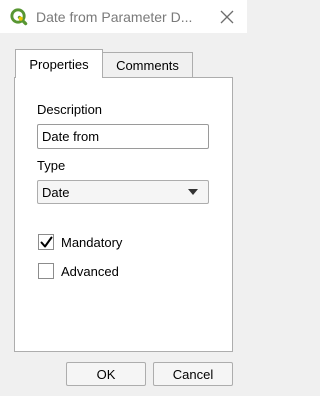 The height and width of the screenshot is (396, 320). Describe the element at coordinates (90, 271) in the screenshot. I see `advanced-label: Advanced` at that location.